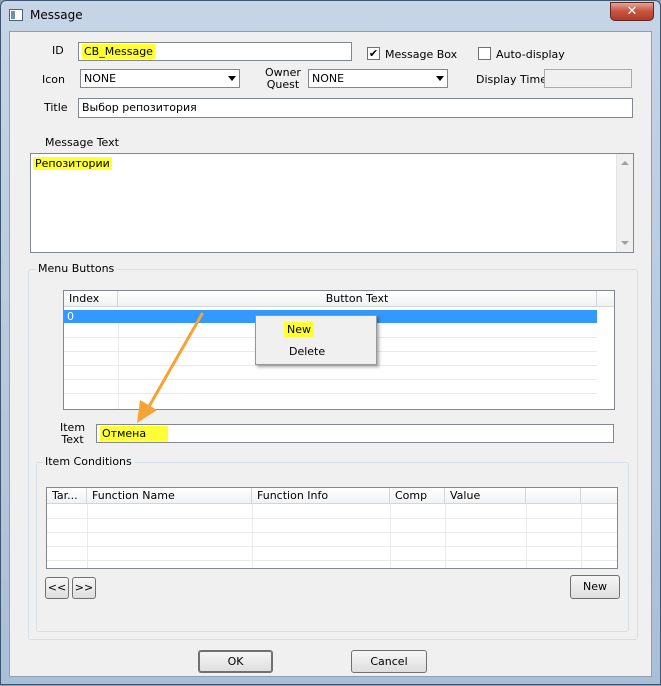 This screenshot has height=686, width=661. Describe the element at coordinates (174, 362) in the screenshot. I see `annotation-arrow-shaft` at that location.